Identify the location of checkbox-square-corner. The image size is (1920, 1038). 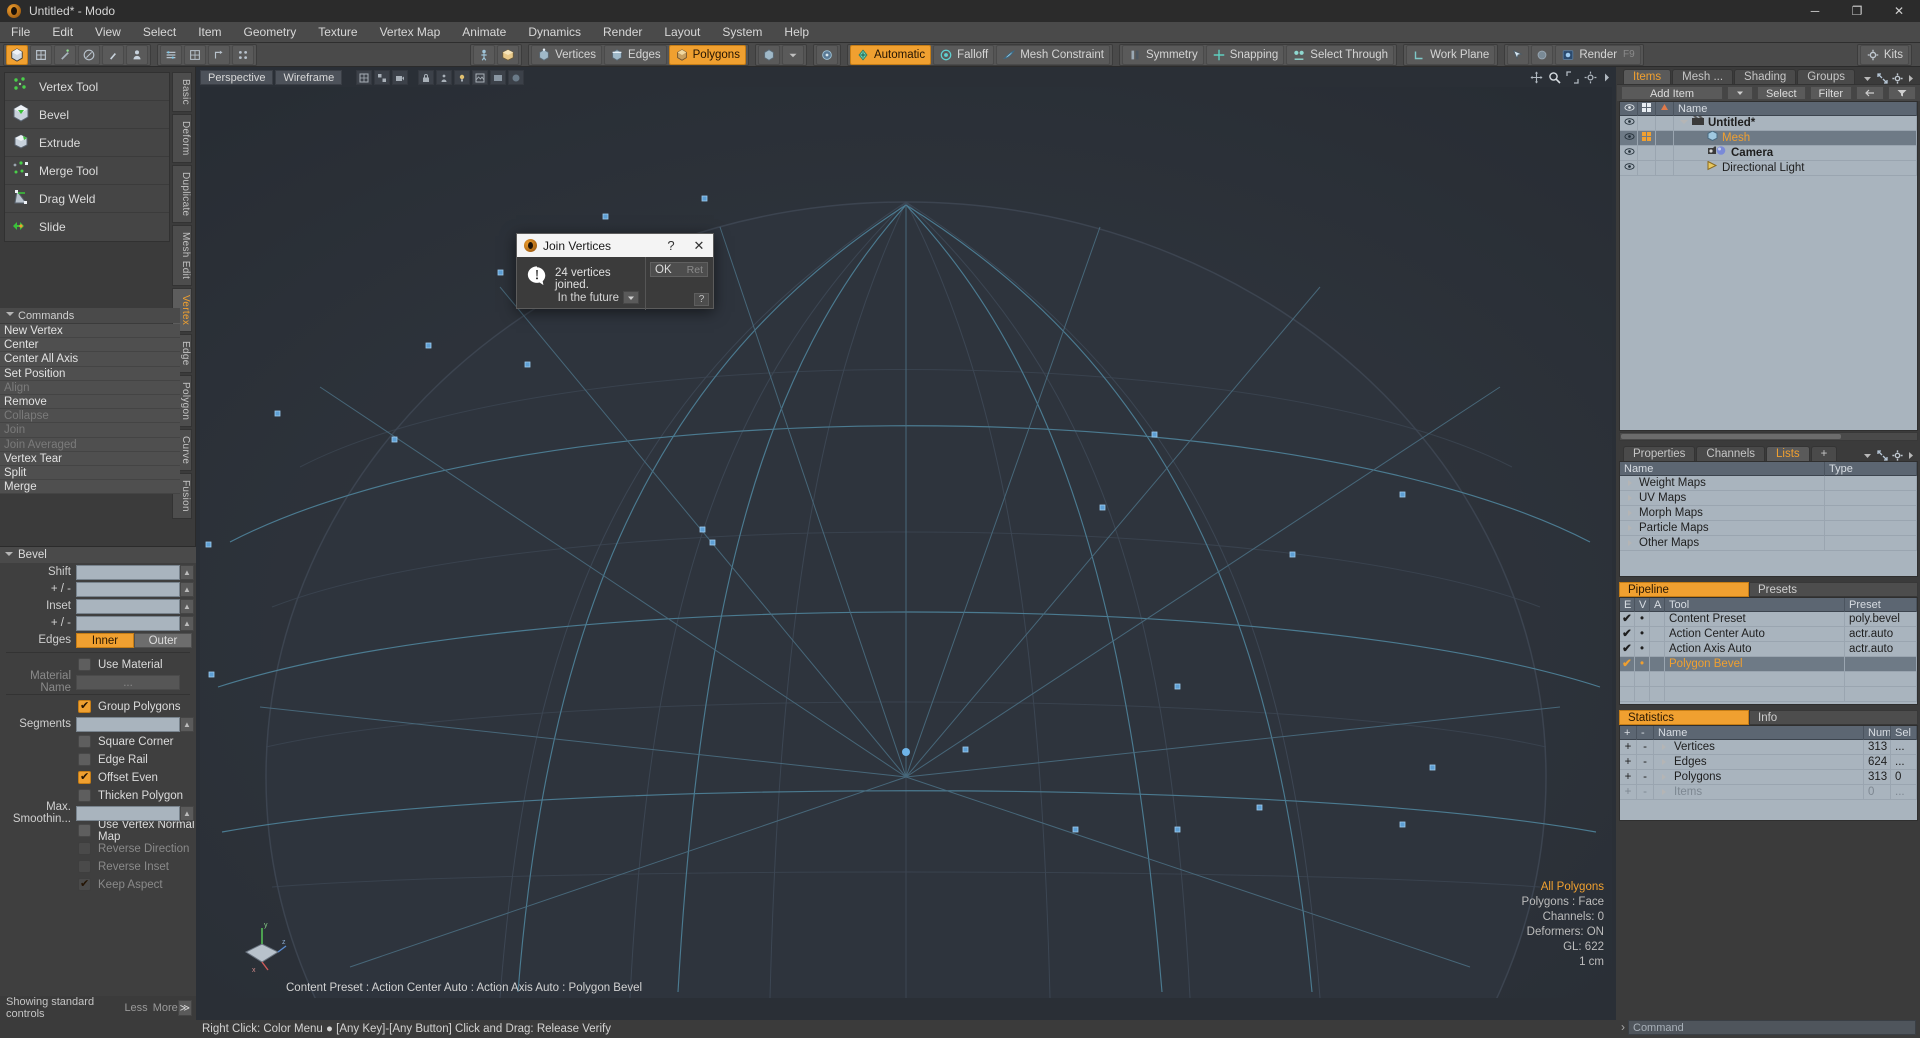
(84, 741).